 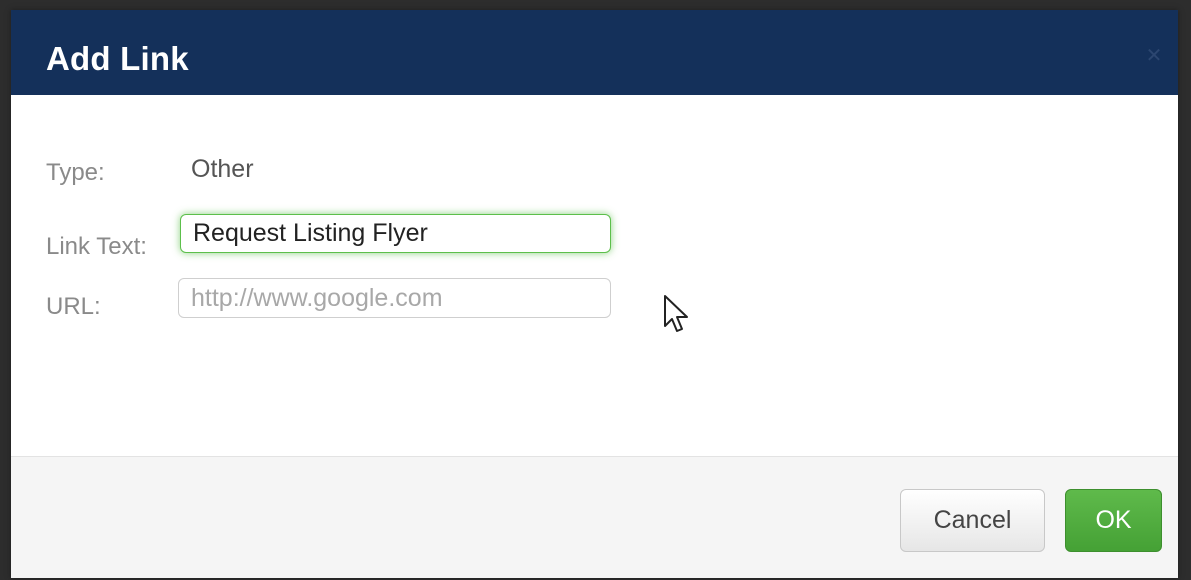 I want to click on link-text-input, so click(x=395, y=233).